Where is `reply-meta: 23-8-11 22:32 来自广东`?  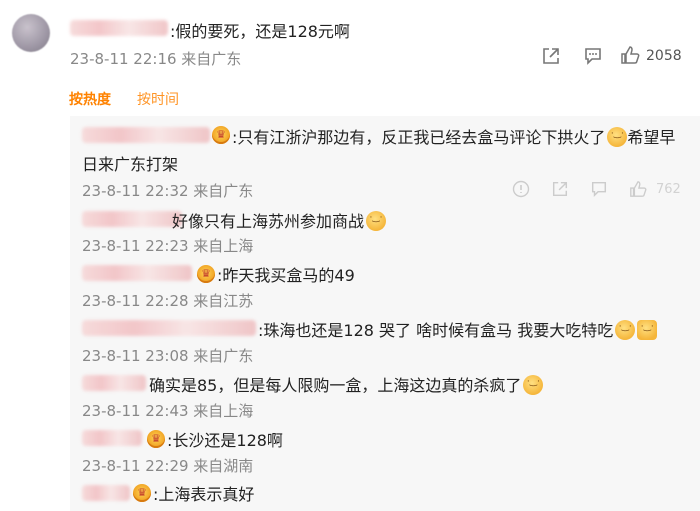
reply-meta: 23-8-11 22:32 来自广东 is located at coordinates (168, 191).